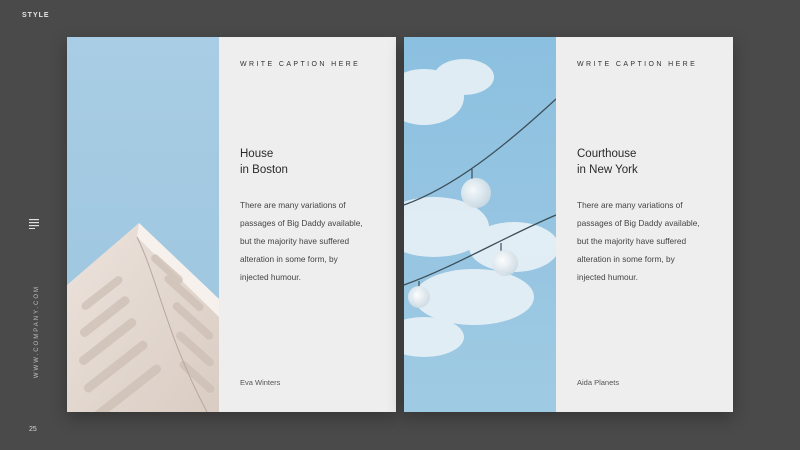 Image resolution: width=800 pixels, height=450 pixels. I want to click on author-name: Aida Planets, so click(598, 382).